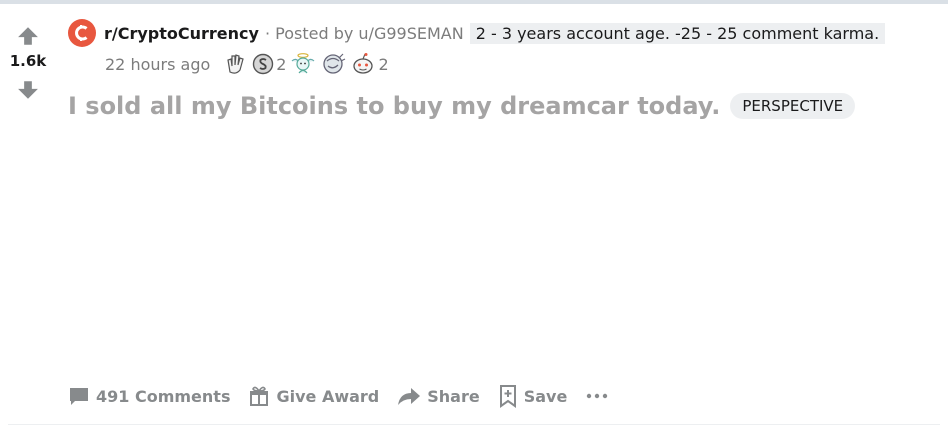  Describe the element at coordinates (263, 64) in the screenshot. I see `silver-coin-icon` at that location.